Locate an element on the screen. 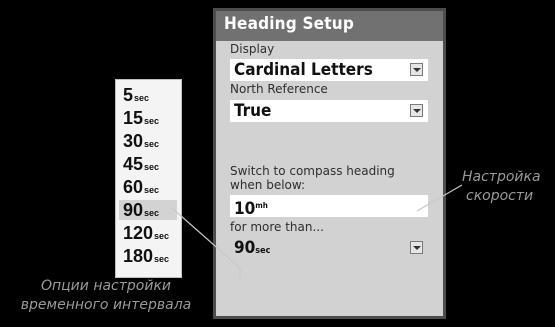 The width and height of the screenshot is (555, 327). speed-callout: Настройка скорости is located at coordinates (501, 187).